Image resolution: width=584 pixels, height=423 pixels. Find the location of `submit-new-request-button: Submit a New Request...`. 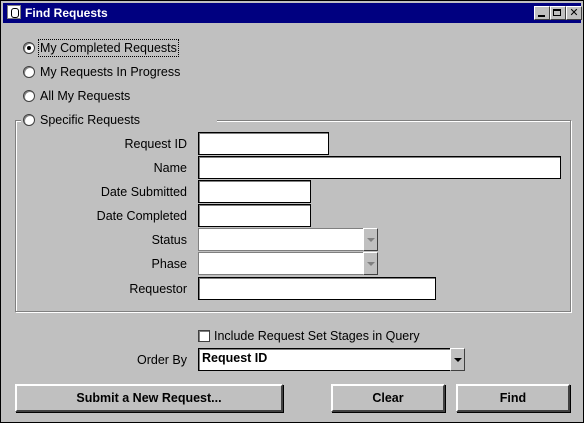

submit-new-request-button: Submit a New Request... is located at coordinates (149, 398).